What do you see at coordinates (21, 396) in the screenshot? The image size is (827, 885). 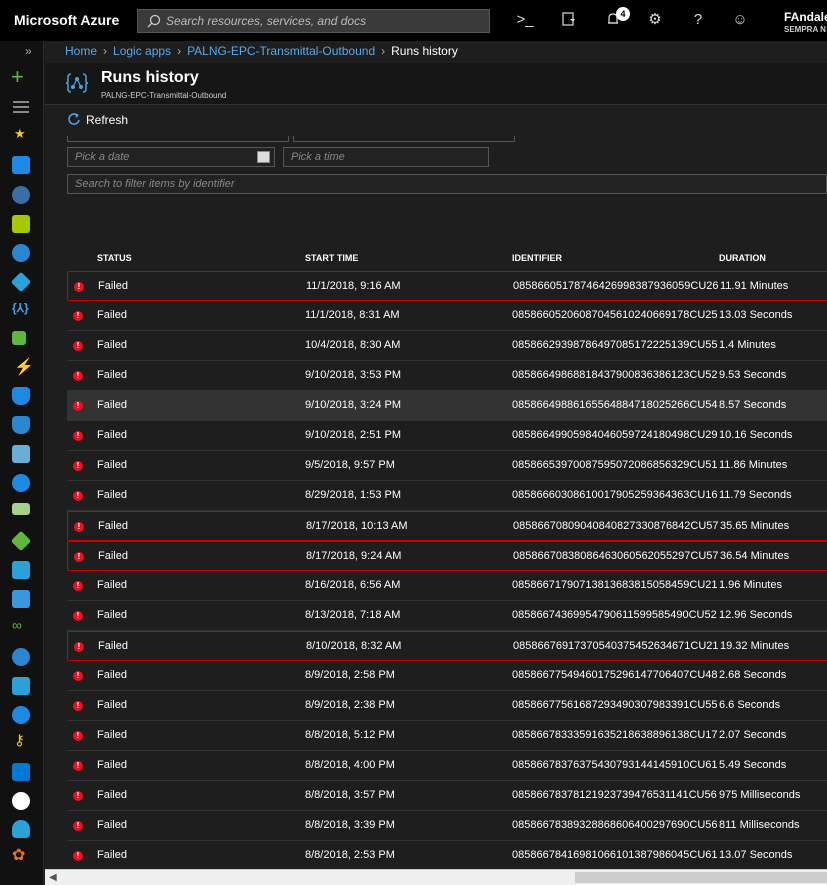 I see `sql-databases-icon` at bounding box center [21, 396].